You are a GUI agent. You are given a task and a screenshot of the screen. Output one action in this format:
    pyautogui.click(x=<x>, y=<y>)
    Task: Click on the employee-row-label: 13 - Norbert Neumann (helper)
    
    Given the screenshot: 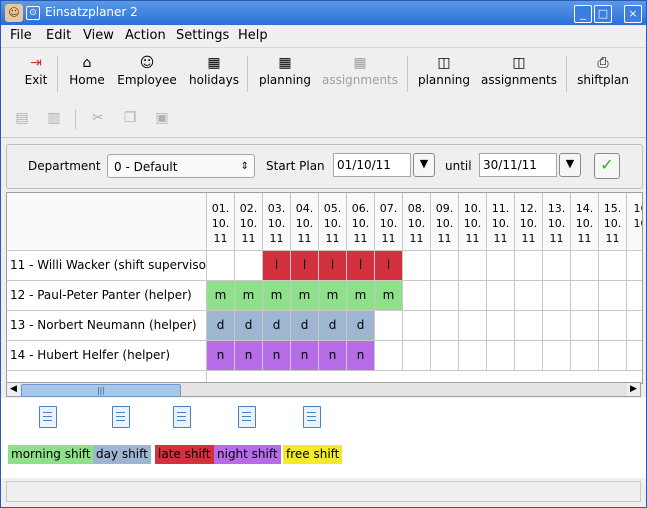 What is the action you would take?
    pyautogui.click(x=107, y=326)
    